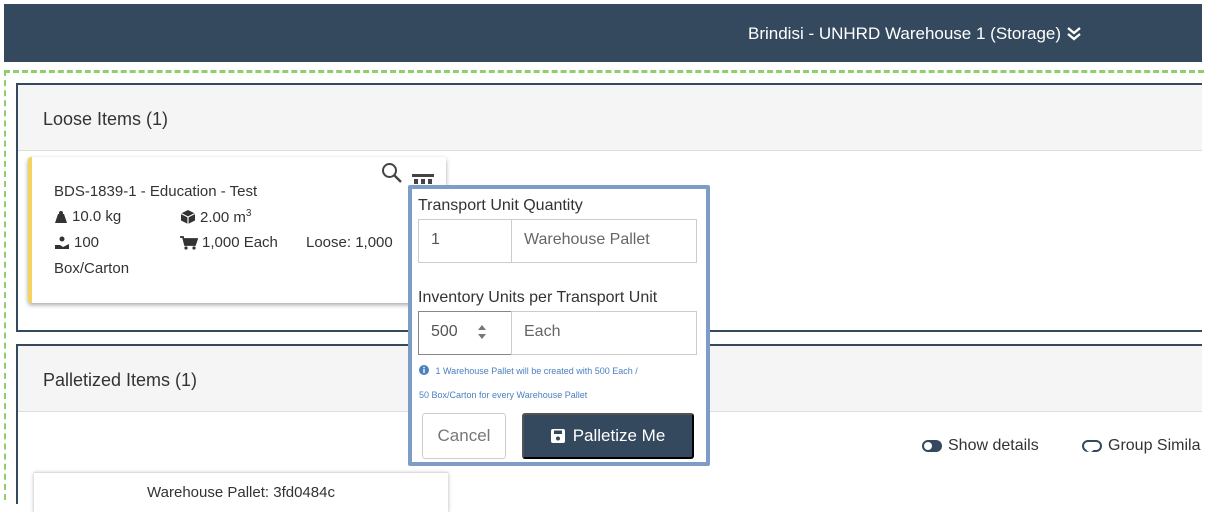 This screenshot has height=512, width=1208. Describe the element at coordinates (188, 217) in the screenshot. I see `cube-icon` at that location.